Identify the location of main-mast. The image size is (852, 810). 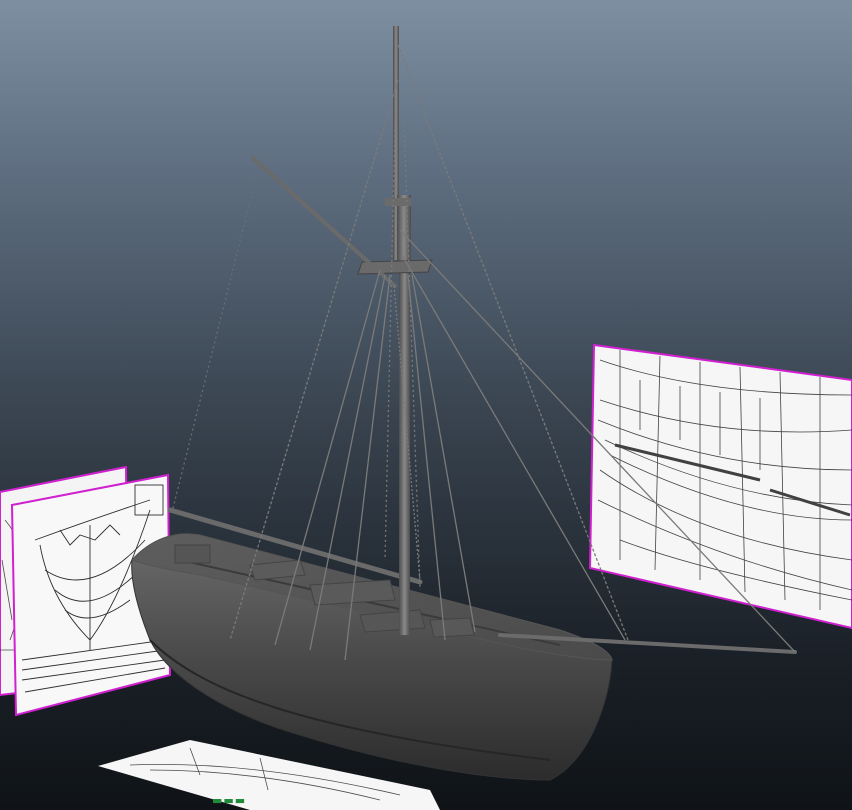
(395, 330).